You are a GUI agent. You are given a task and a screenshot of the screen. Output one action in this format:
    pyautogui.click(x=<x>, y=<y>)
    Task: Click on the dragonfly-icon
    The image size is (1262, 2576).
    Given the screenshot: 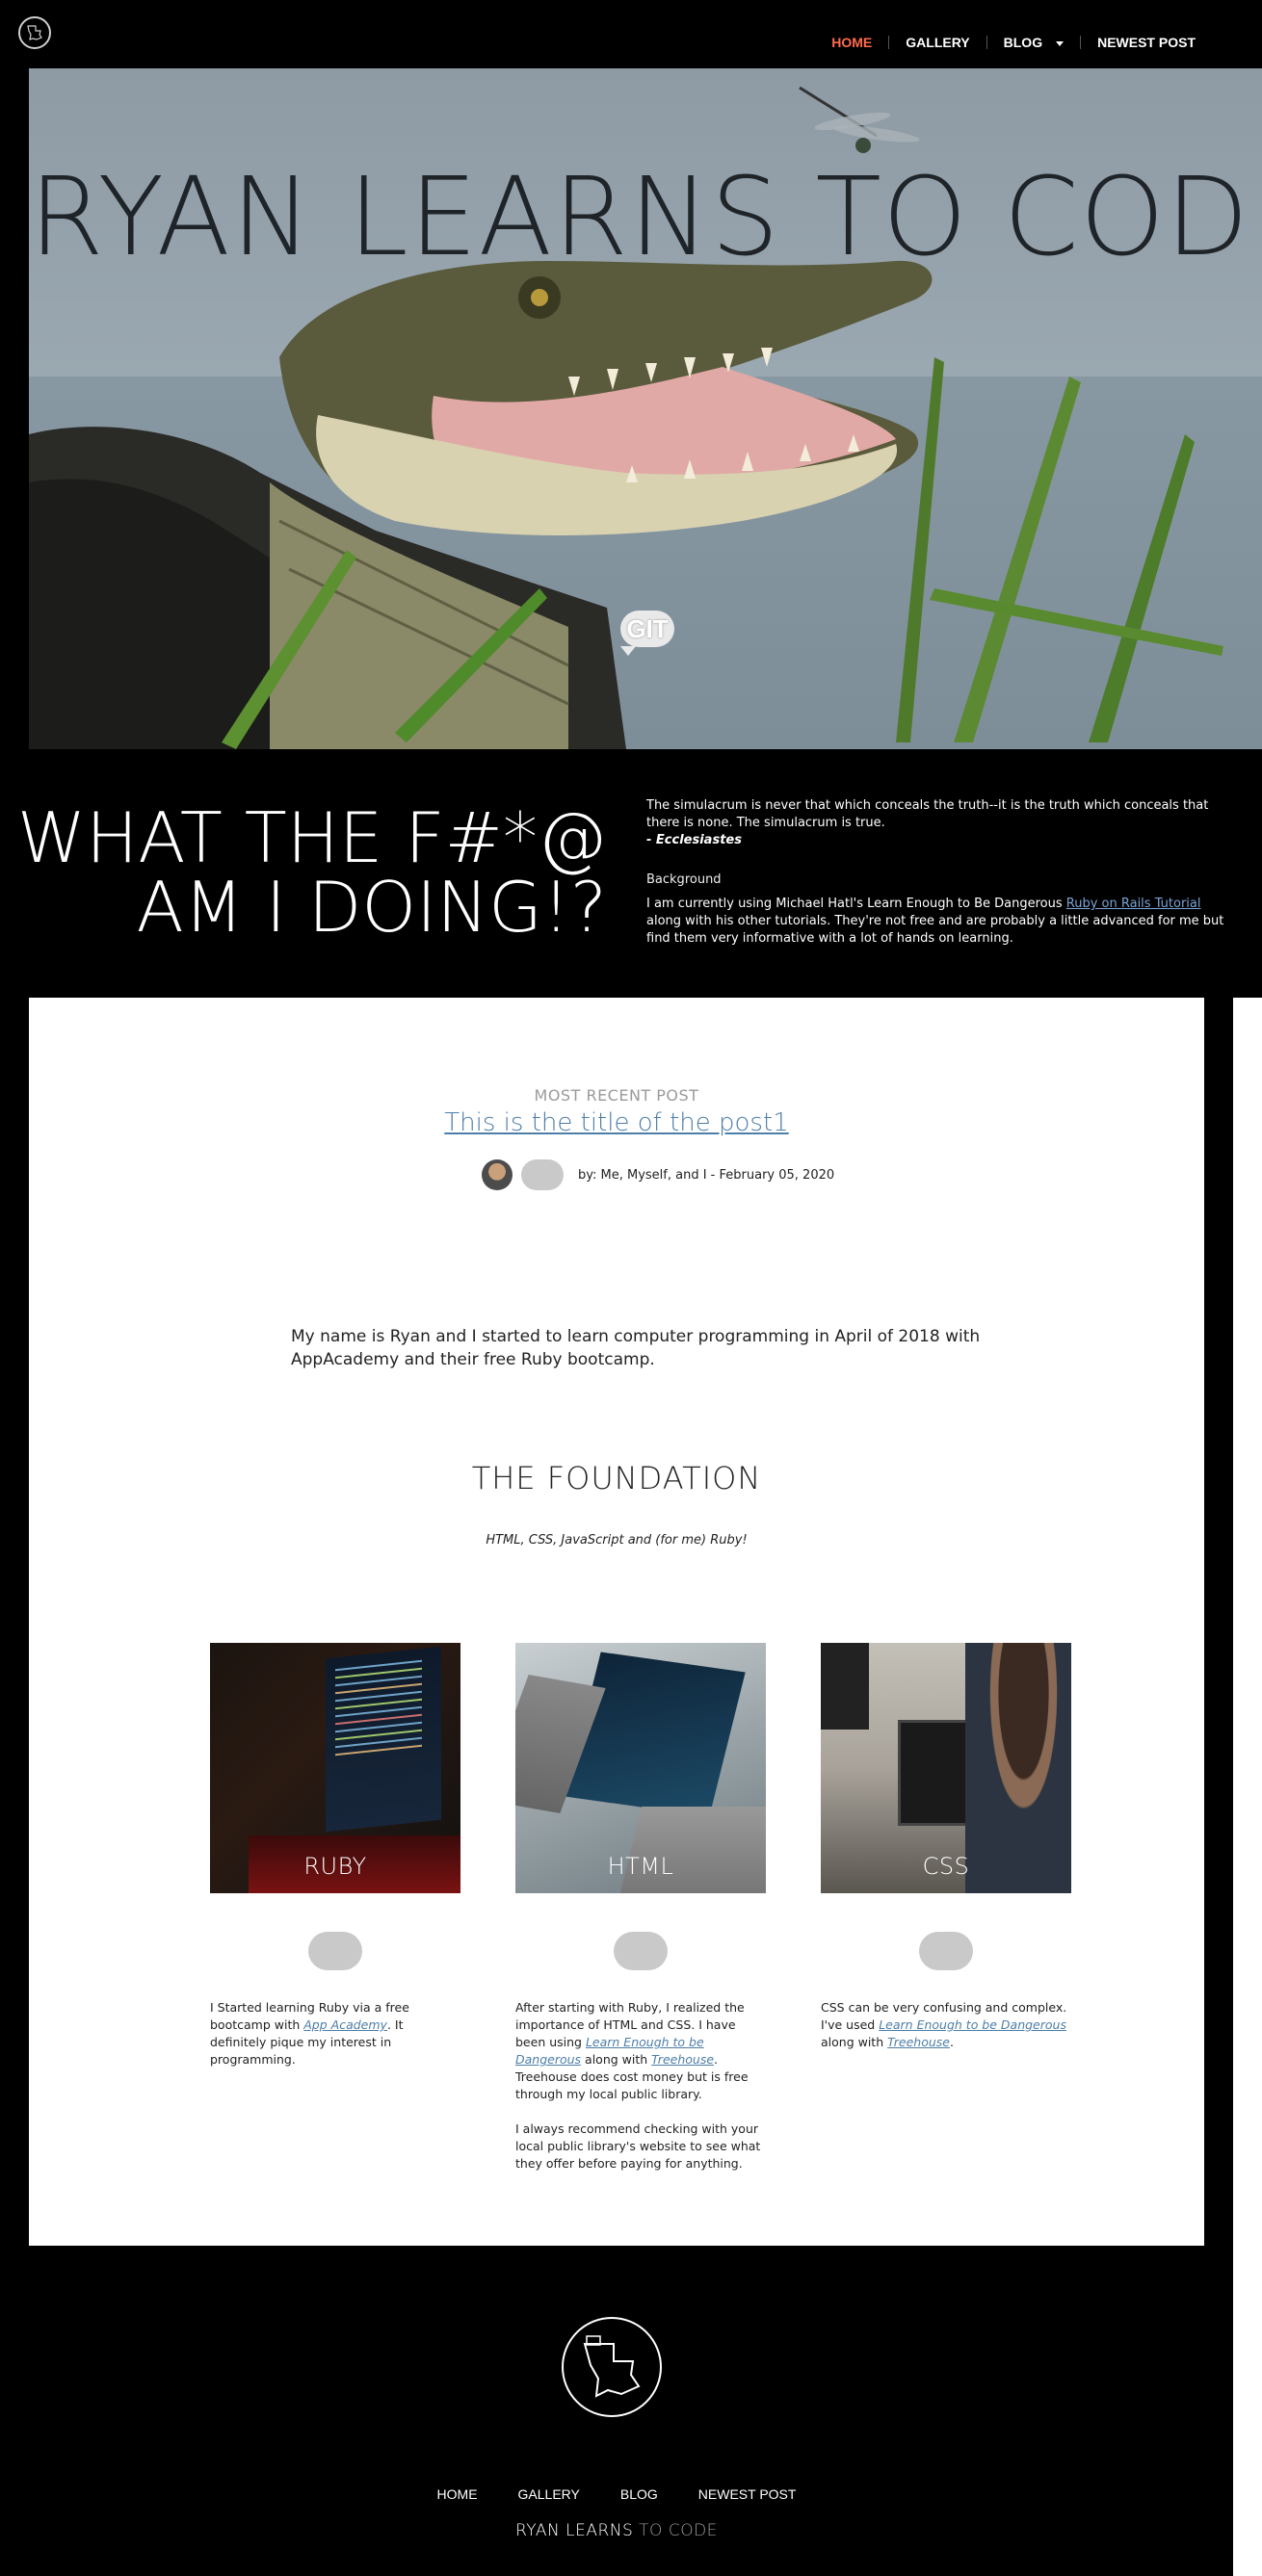 What is the action you would take?
    pyautogui.click(x=859, y=119)
    